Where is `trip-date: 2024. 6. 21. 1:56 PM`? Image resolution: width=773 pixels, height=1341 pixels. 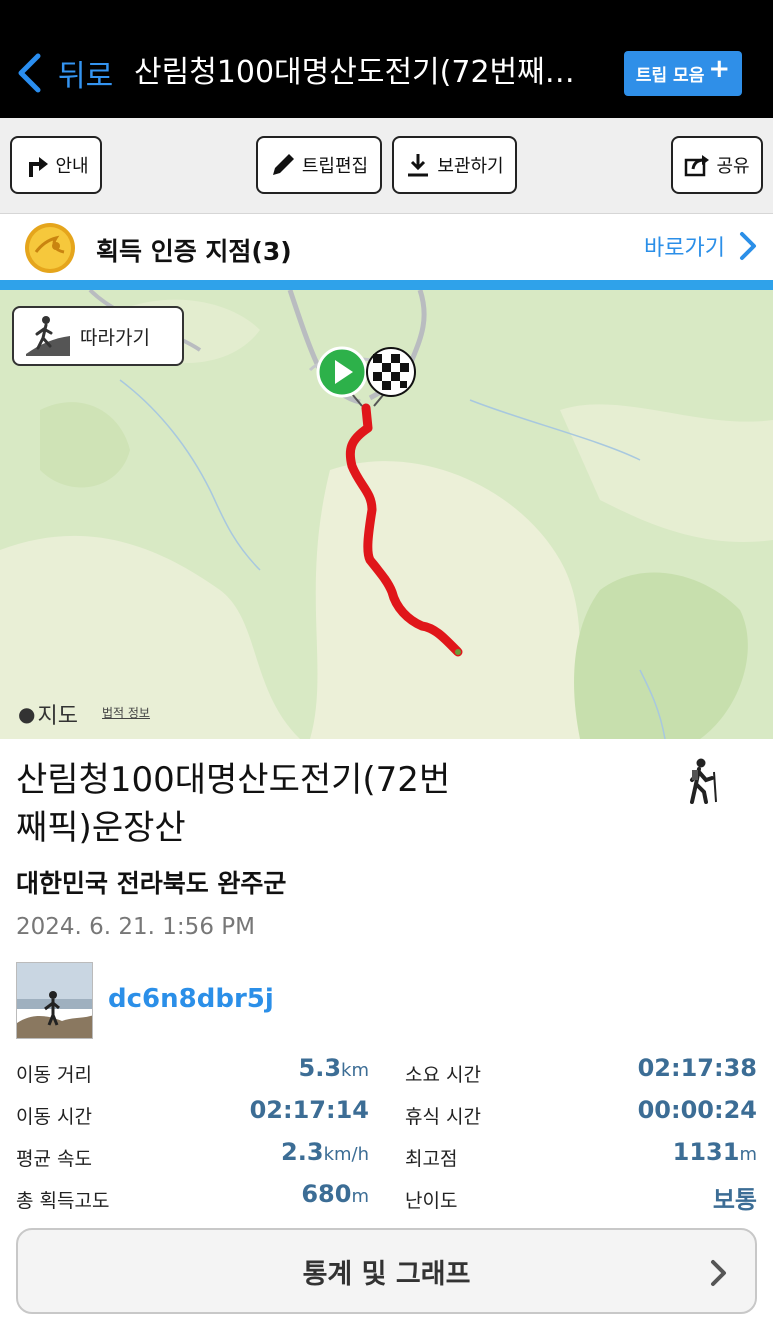
trip-date: 2024. 6. 21. 1:56 PM is located at coordinates (135, 927).